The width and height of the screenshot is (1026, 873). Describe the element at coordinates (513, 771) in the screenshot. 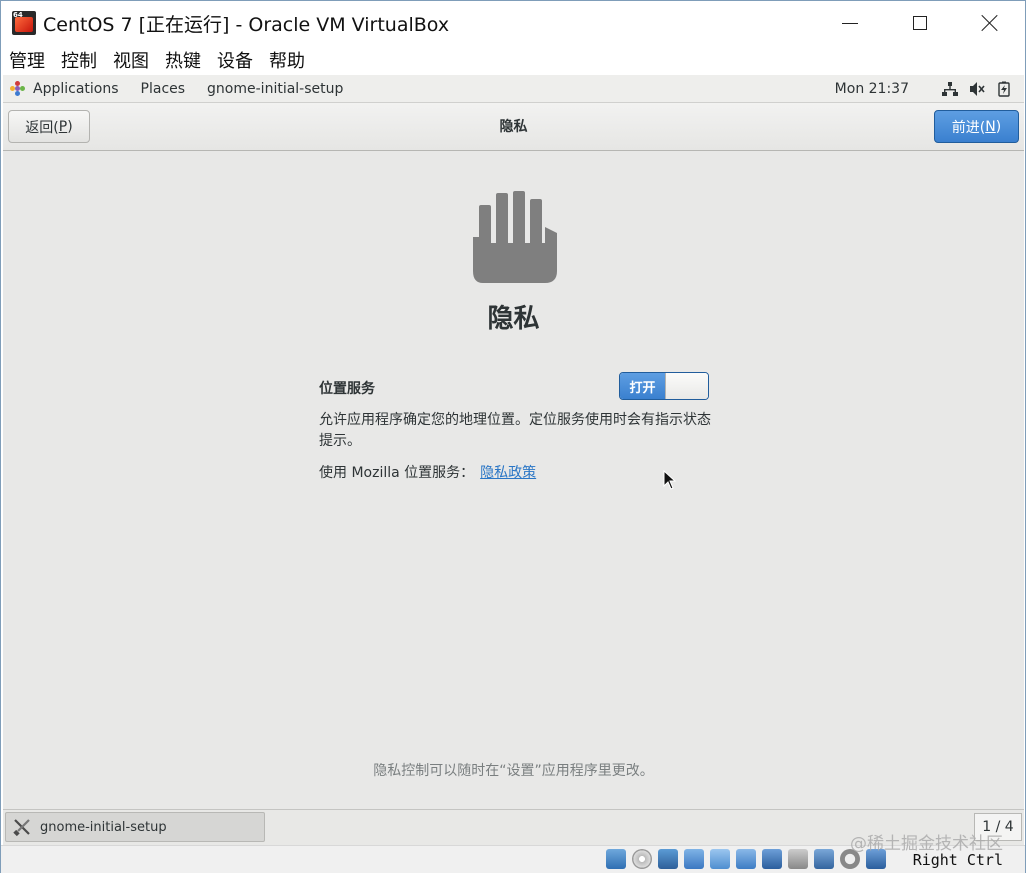

I see `settings-hint: 隐私控制可以随时在“设置”应用程序里更改。` at that location.